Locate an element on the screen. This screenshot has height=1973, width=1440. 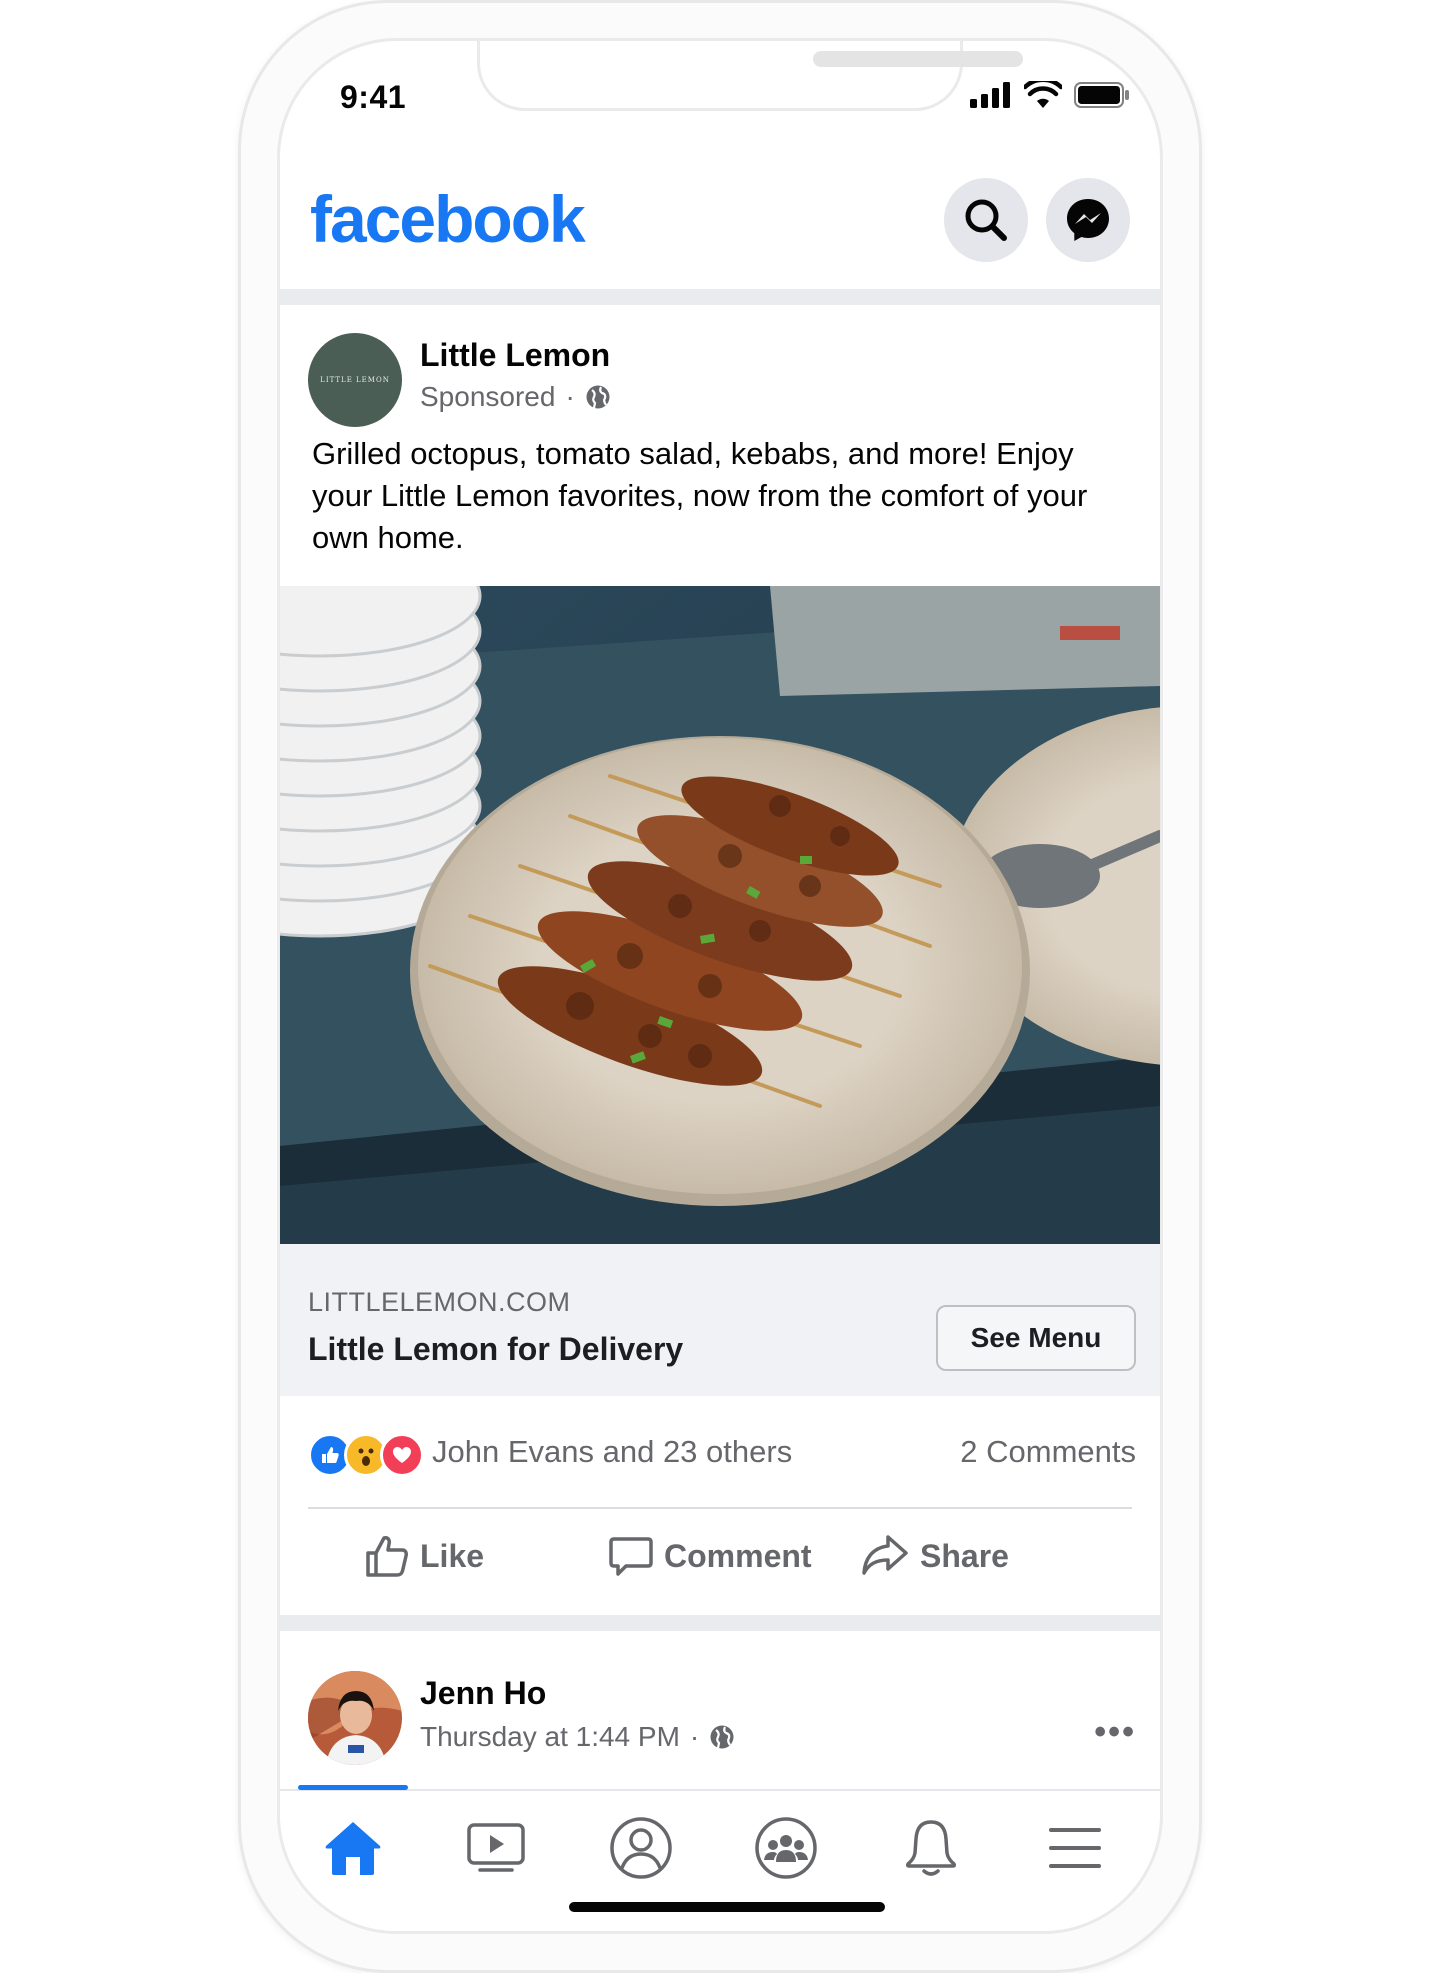
messenger-icon is located at coordinates (1088, 220).